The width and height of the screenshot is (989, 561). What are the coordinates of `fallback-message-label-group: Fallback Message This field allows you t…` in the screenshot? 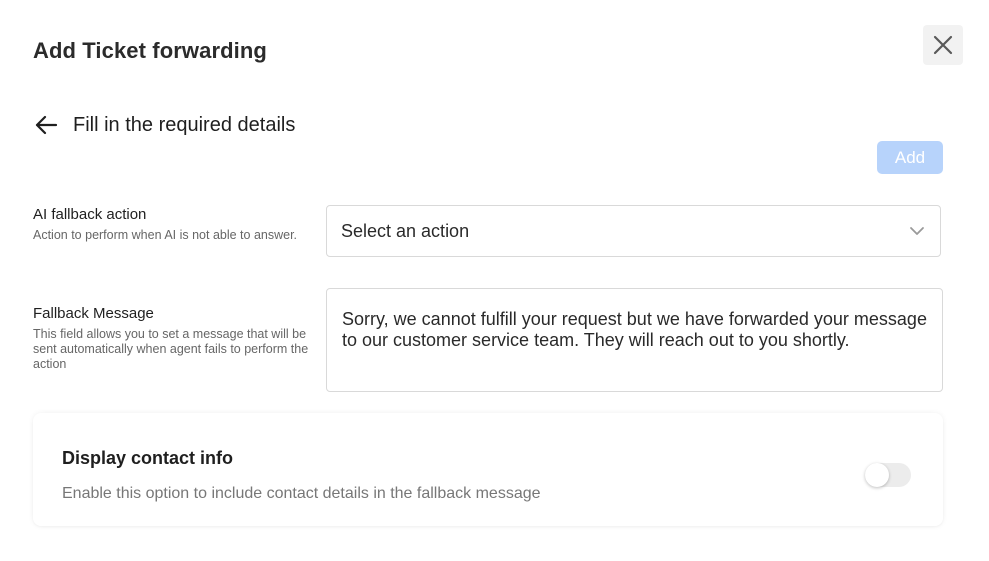 It's located at (173, 338).